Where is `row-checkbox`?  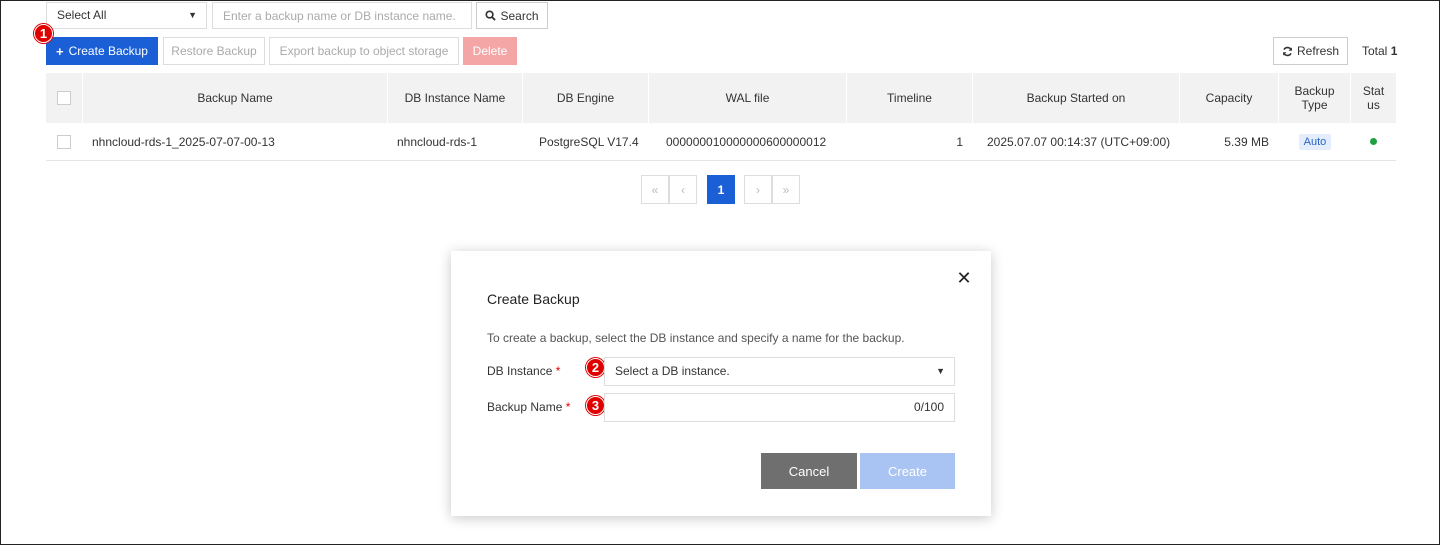 row-checkbox is located at coordinates (64, 141).